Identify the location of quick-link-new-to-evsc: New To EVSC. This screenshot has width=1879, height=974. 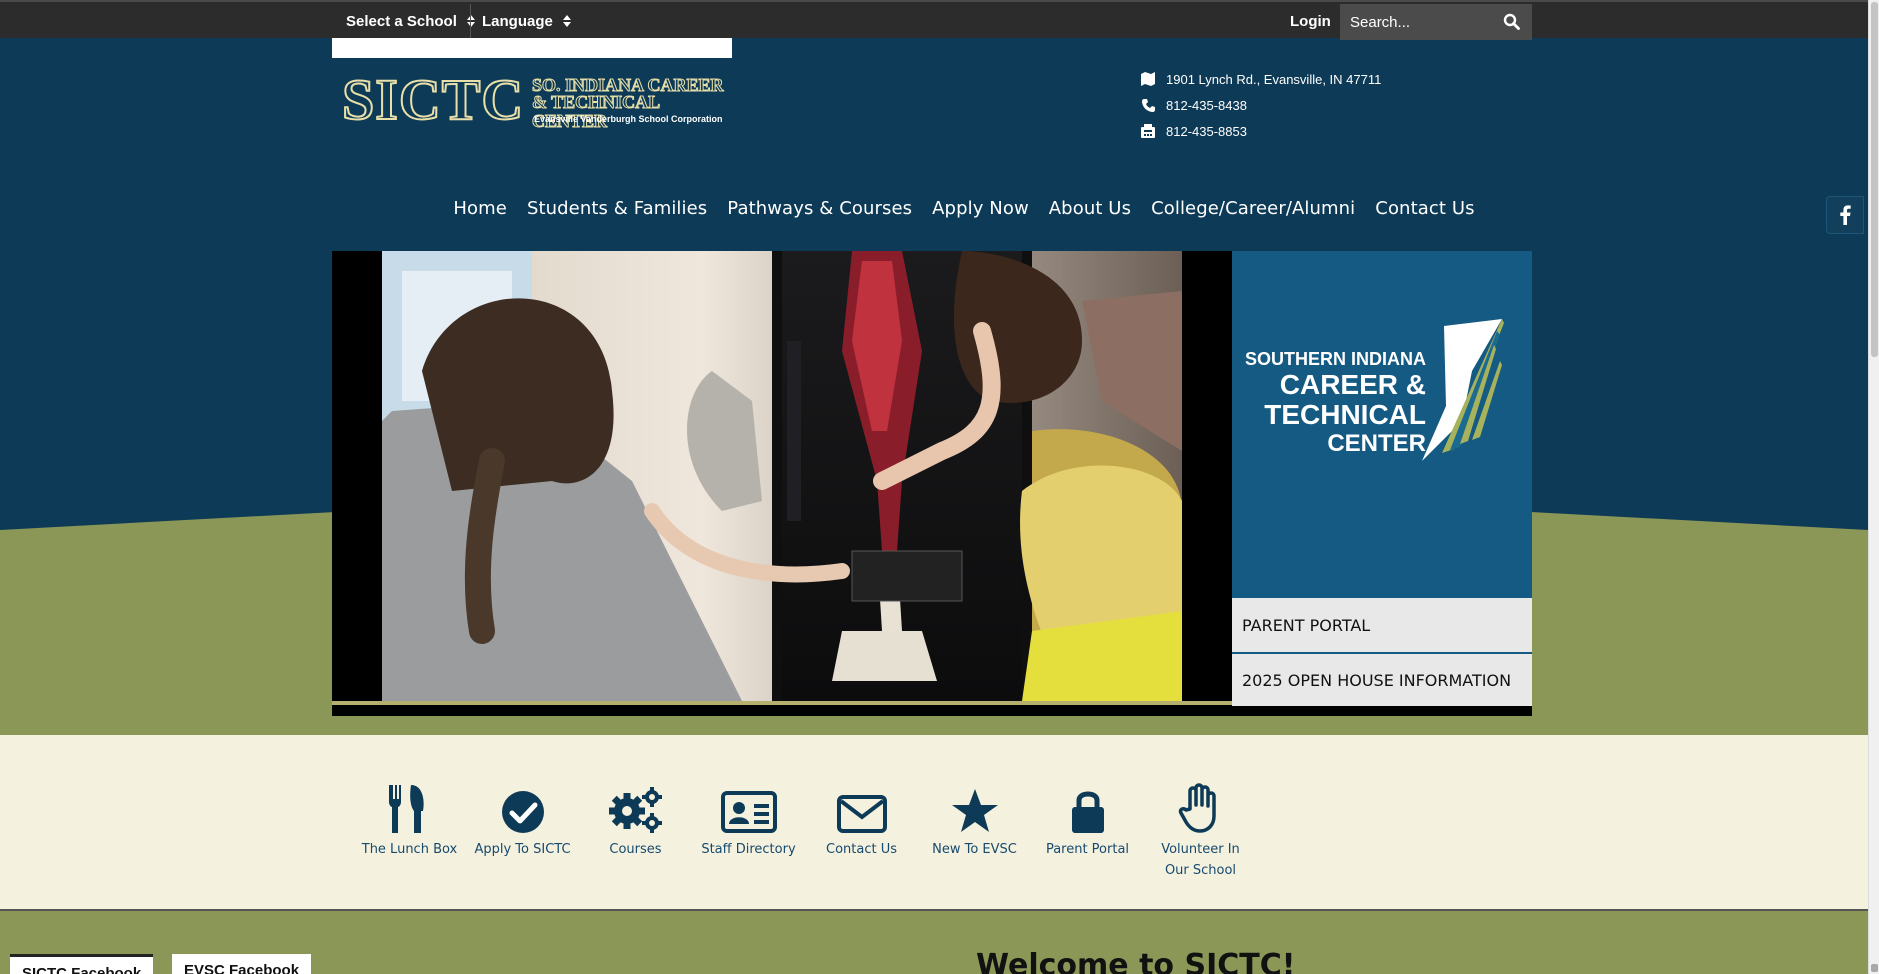
(974, 831).